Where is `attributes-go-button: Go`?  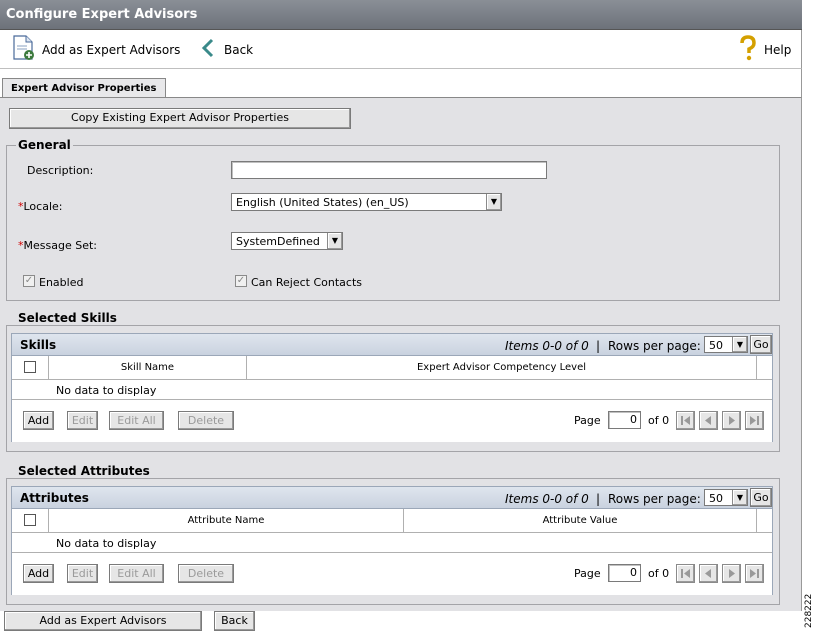 attributes-go-button: Go is located at coordinates (761, 497).